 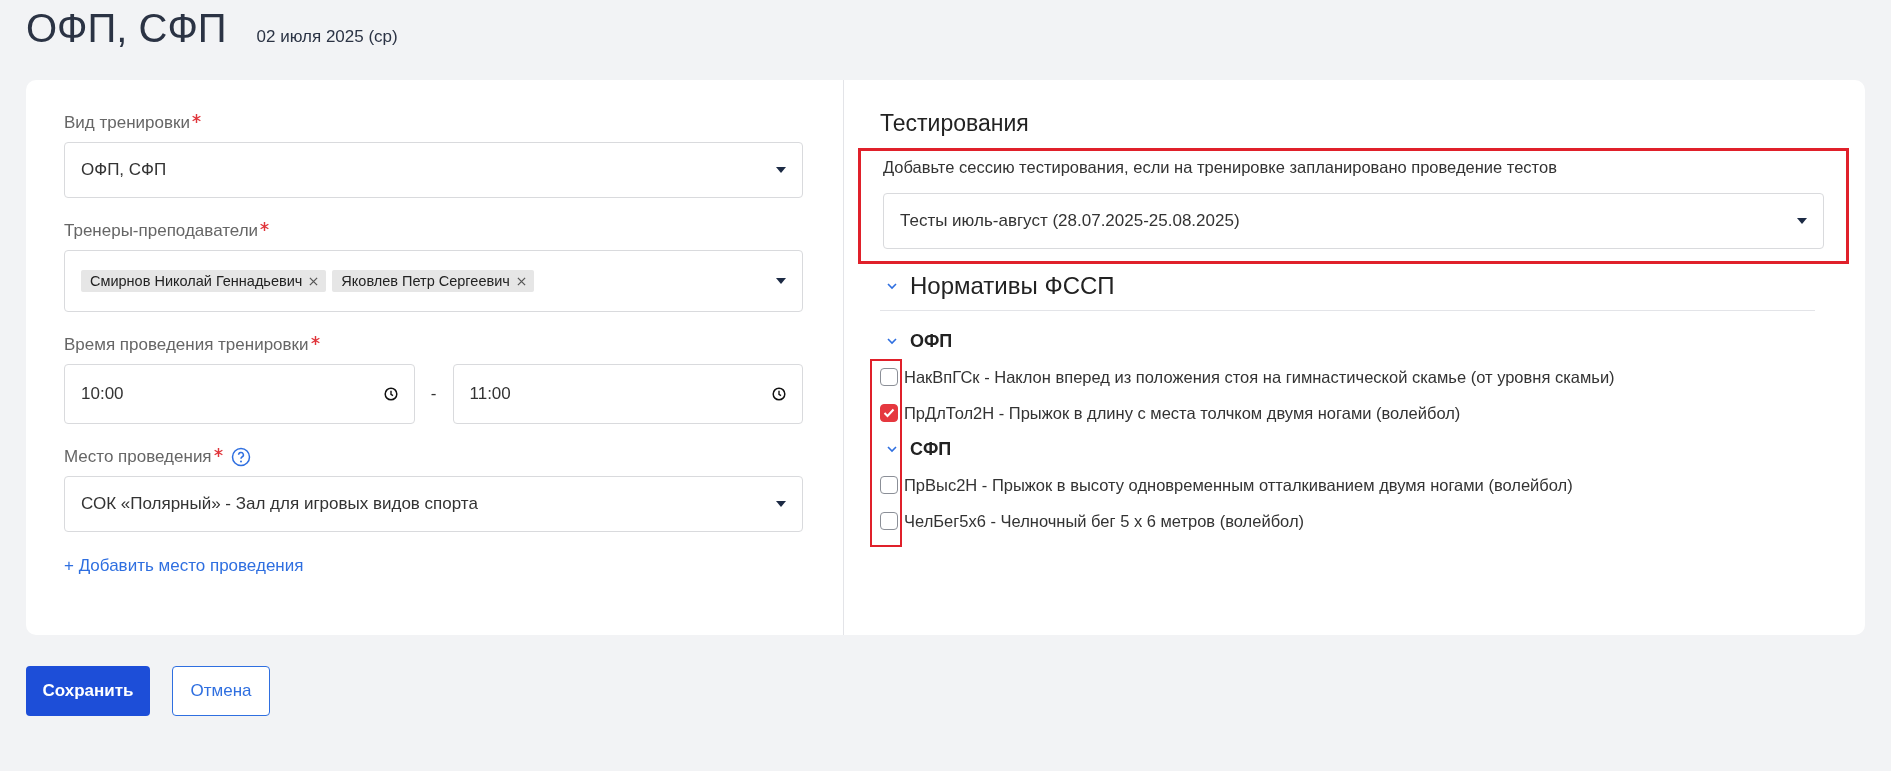 I want to click on save-button: Сохранить, so click(x=88, y=691).